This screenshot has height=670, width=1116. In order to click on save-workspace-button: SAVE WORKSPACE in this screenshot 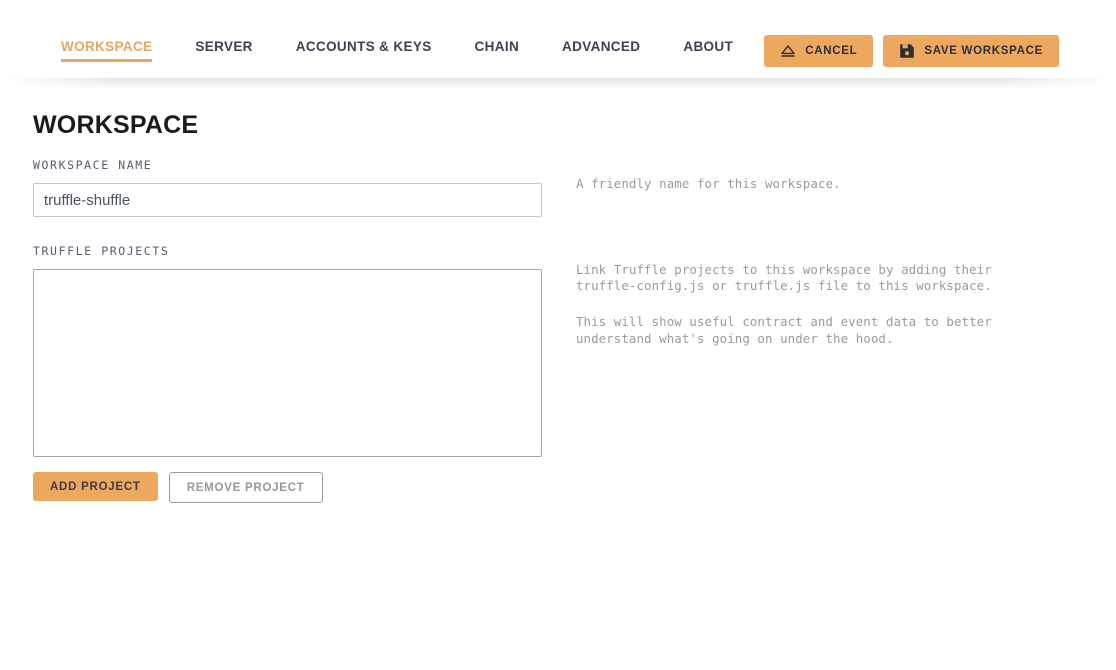, I will do `click(971, 51)`.